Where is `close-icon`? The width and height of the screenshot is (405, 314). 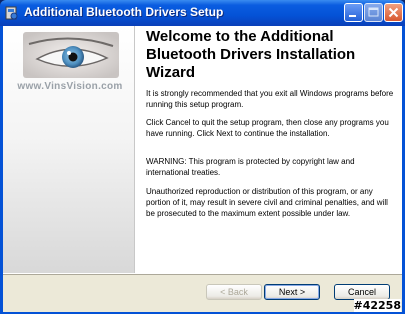 close-icon is located at coordinates (393, 12).